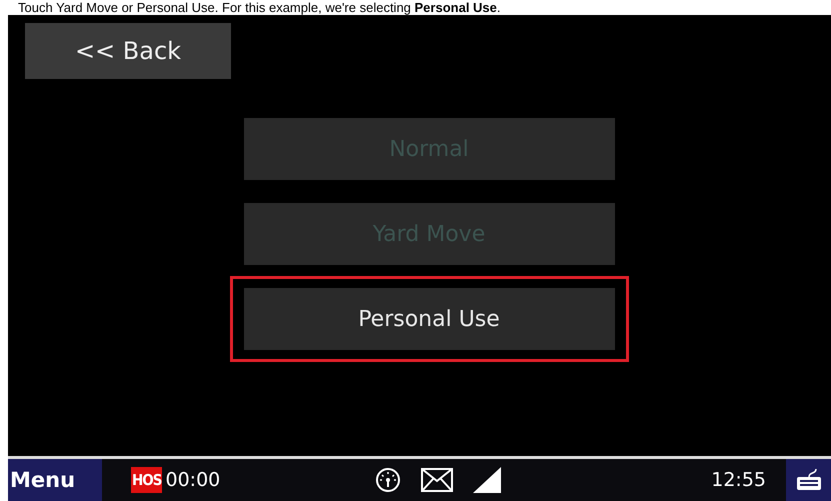 The width and height of the screenshot is (831, 501). I want to click on clock-time: 12:55, so click(738, 480).